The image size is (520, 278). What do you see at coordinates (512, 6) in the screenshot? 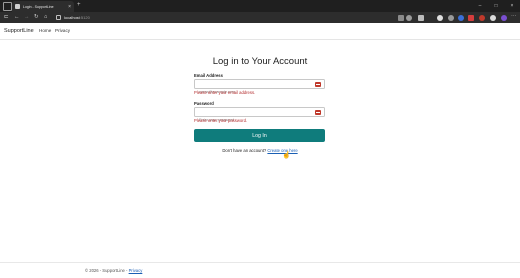
I see `window-close-icon: ×` at bounding box center [512, 6].